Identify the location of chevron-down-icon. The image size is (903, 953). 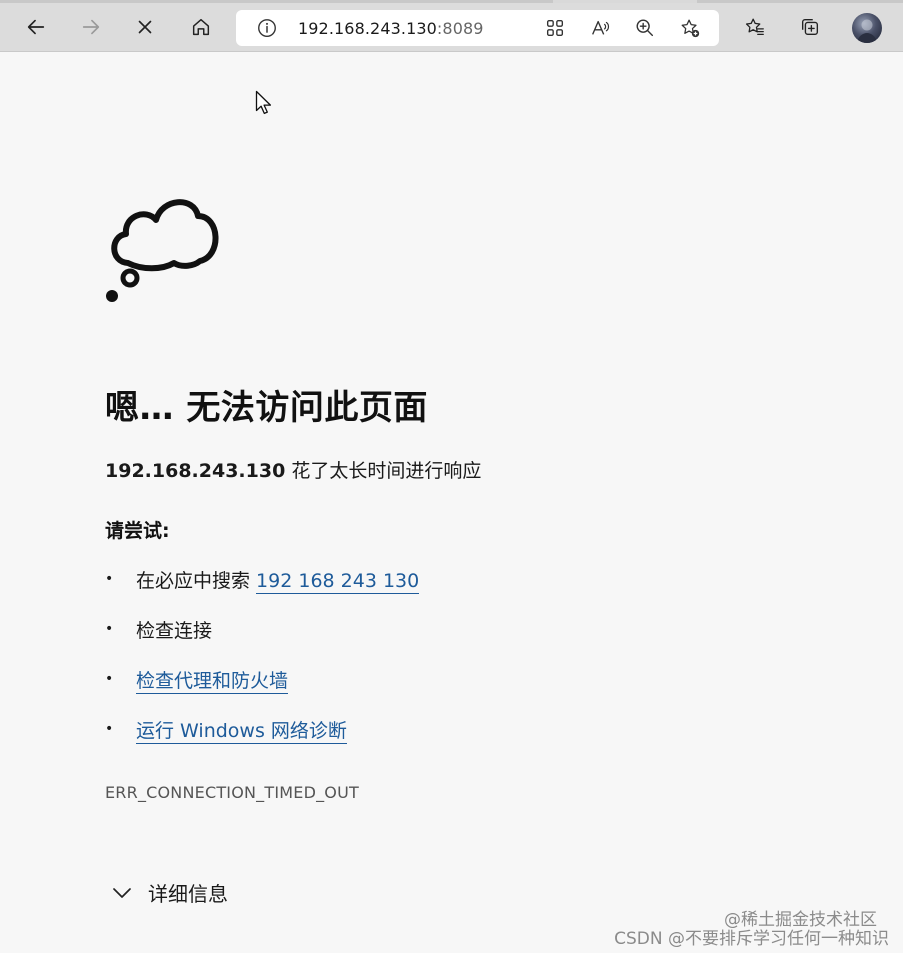
(122, 892).